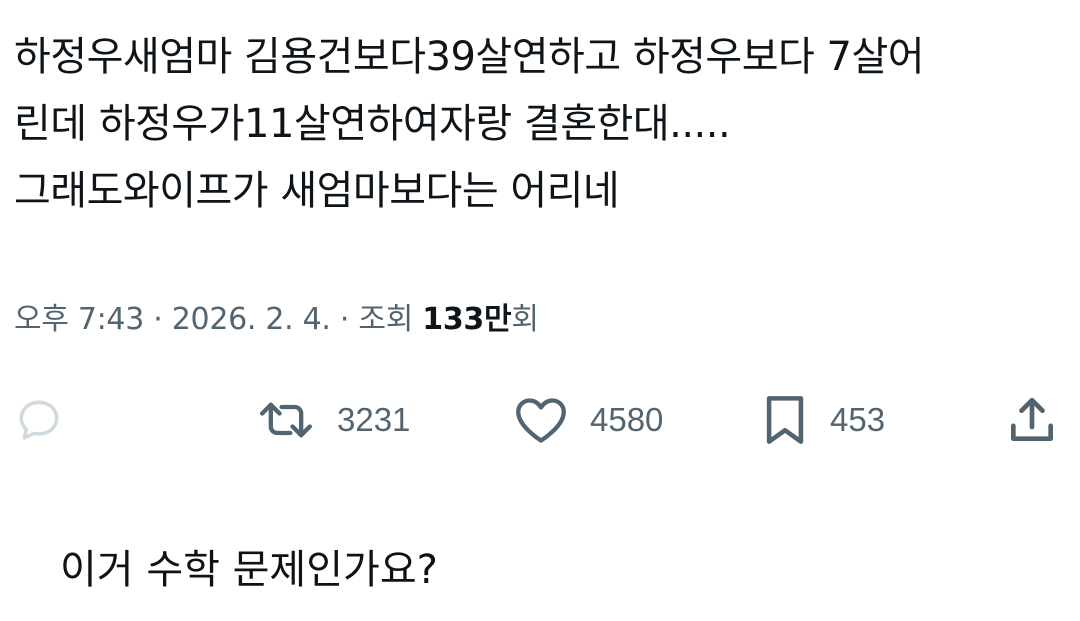 Image resolution: width=1080 pixels, height=621 pixels. What do you see at coordinates (627, 419) in the screenshot?
I see `like-count: 4580` at bounding box center [627, 419].